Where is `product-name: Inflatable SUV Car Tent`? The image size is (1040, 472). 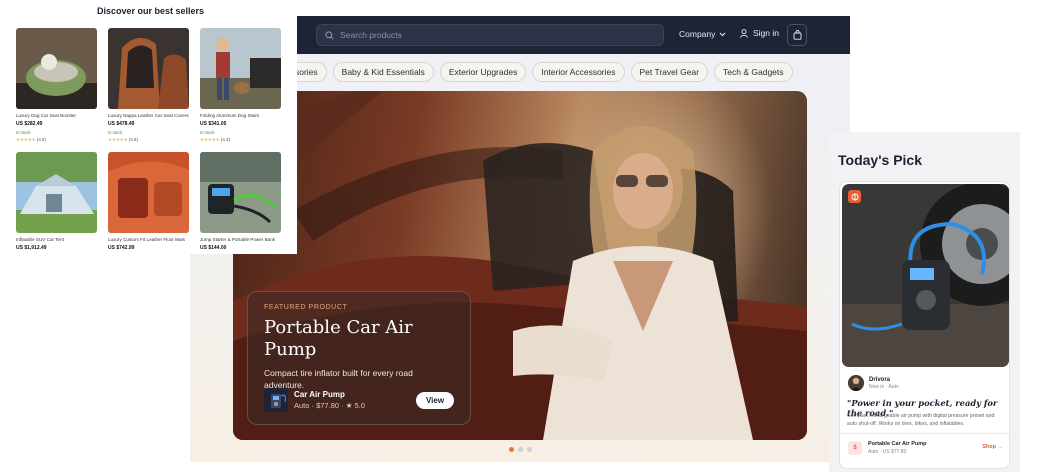 product-name: Inflatable SUV Car Tent is located at coordinates (40, 239).